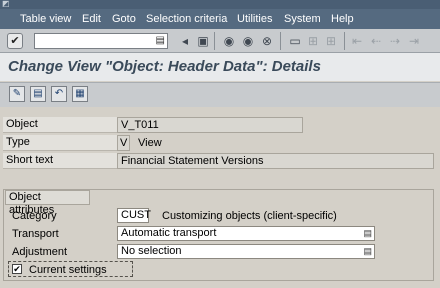 The width and height of the screenshot is (440, 288). What do you see at coordinates (60, 143) in the screenshot?
I see `type-label: Type` at bounding box center [60, 143].